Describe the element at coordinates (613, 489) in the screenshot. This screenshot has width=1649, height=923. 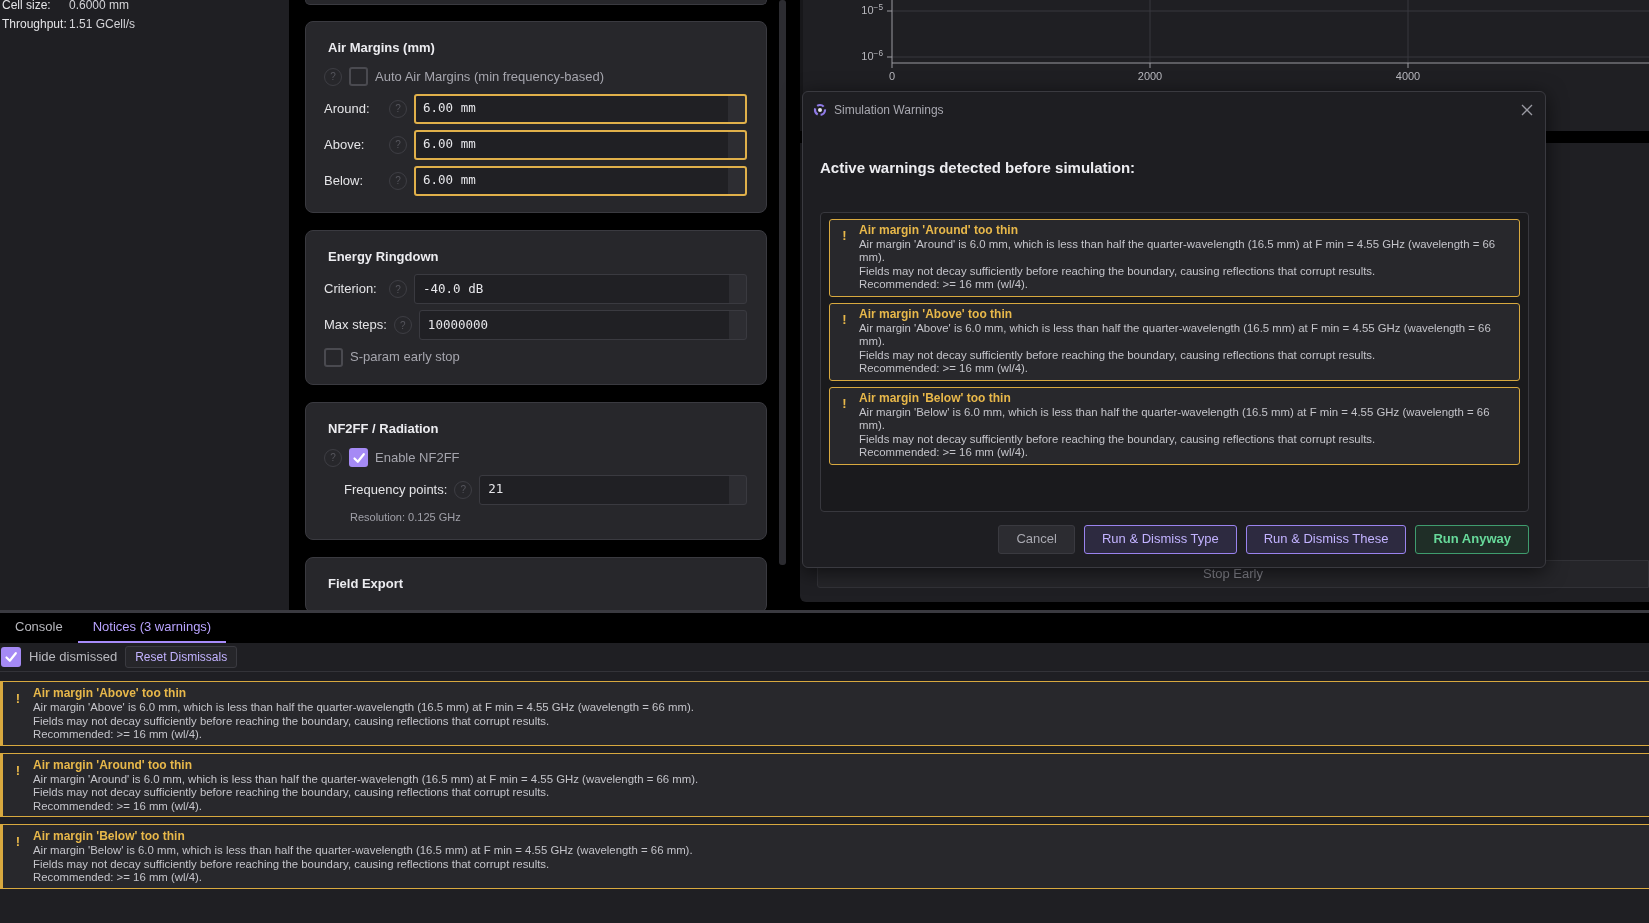
I see `input-field: 21` at that location.